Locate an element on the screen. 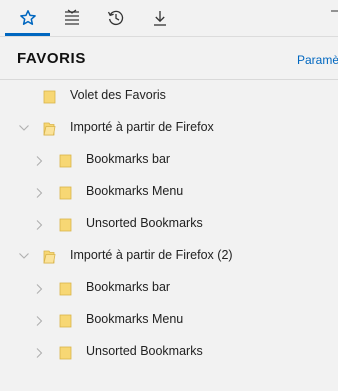 Image resolution: width=338 pixels, height=391 pixels. settings-link: Paramè is located at coordinates (317, 60).